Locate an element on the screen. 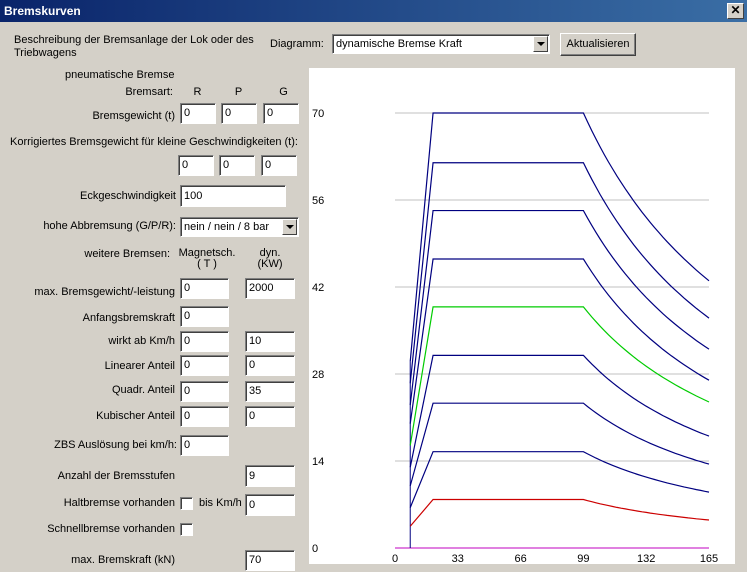 This screenshot has height=572, width=747. brake-weight-p-field: 0 is located at coordinates (239, 113).